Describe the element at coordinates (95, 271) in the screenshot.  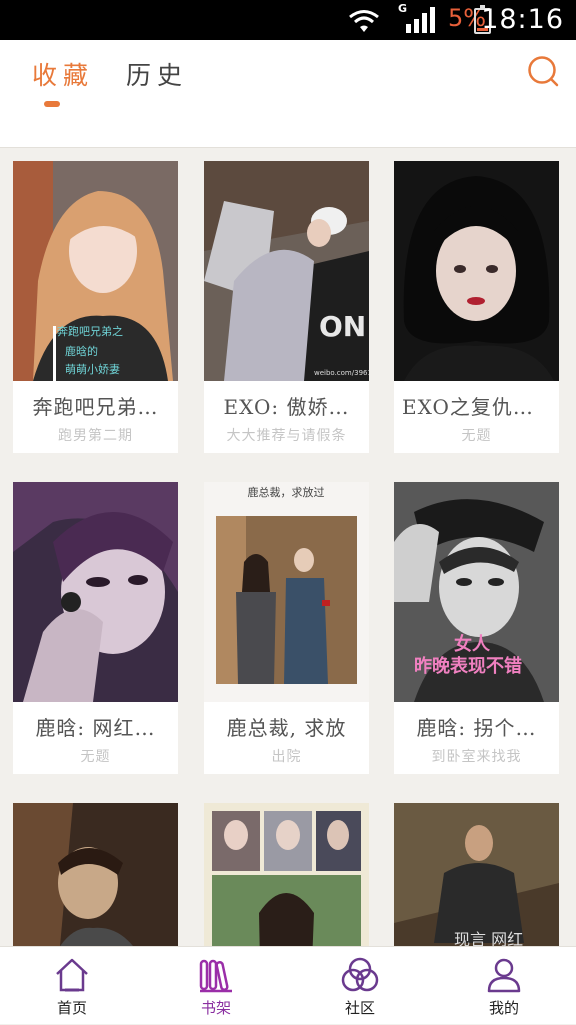
I see `book-cover: 奔跑吧兄弟之 鹿晗的 萌萌小娇妻` at that location.